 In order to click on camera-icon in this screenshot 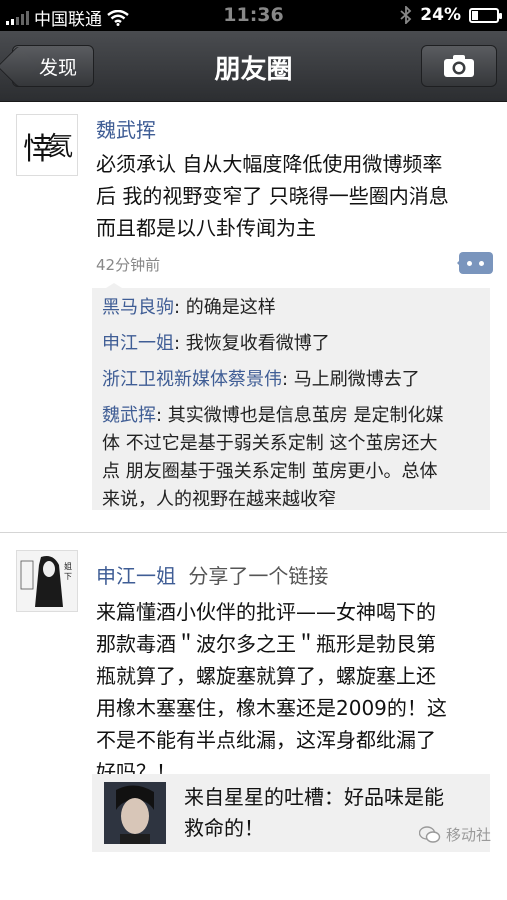, I will do `click(459, 66)`.